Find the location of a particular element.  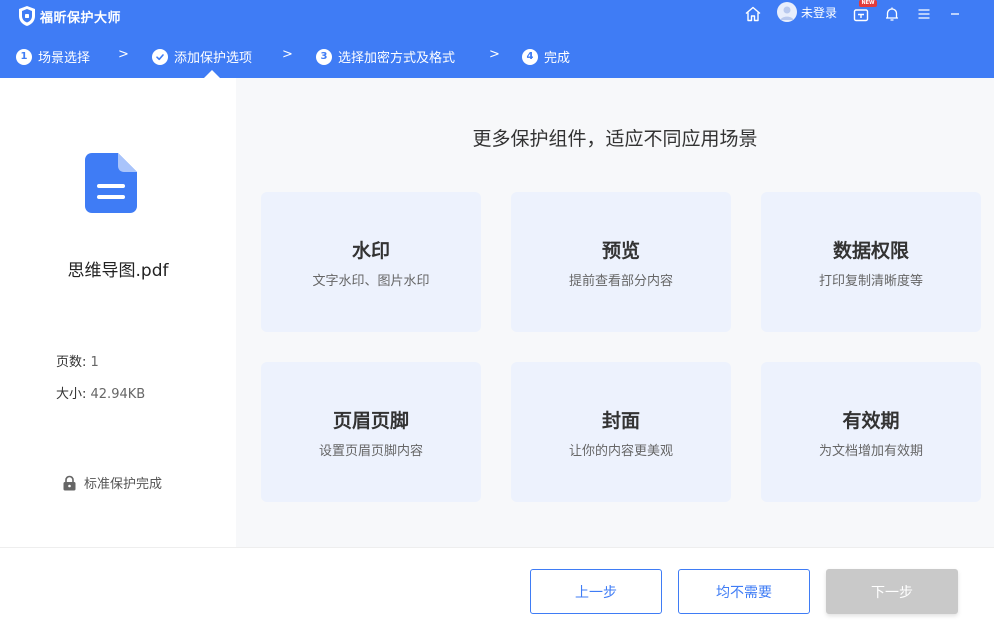

steps-bar: 1 场景选择 > 添加保护选项 > 3 选择加密方式及格式 > 4 完成 is located at coordinates (497, 56).